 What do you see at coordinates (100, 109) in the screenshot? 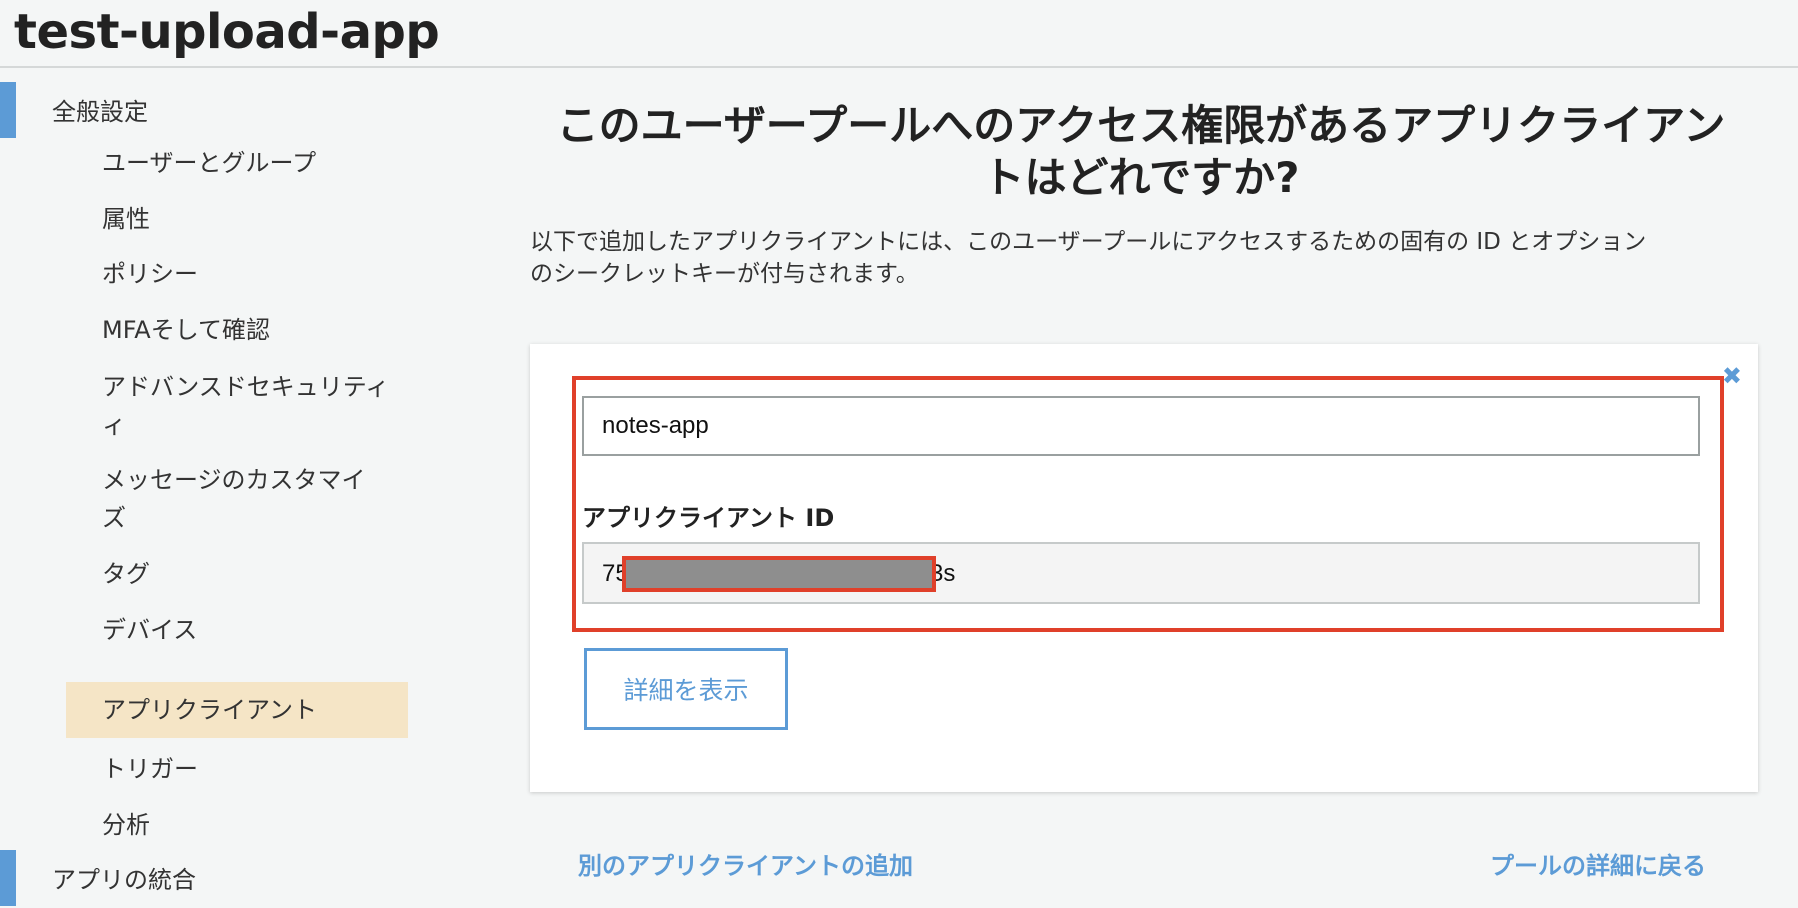
I see `sidebar-section-general: 全般設定` at bounding box center [100, 109].